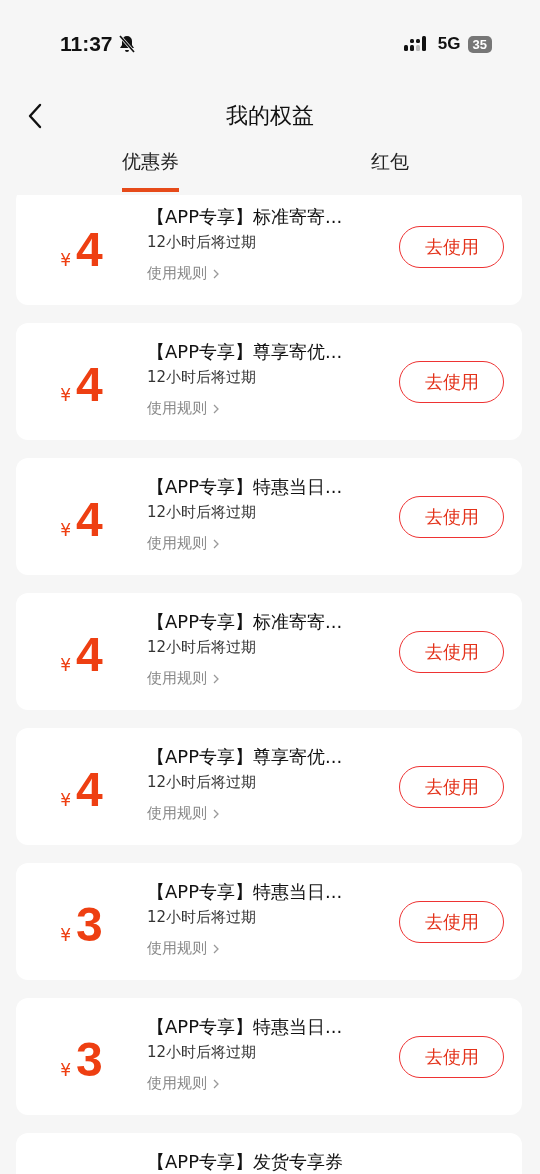  What do you see at coordinates (246, 1162) in the screenshot?
I see `coupon-title: 【APP专享】发货专享券` at bounding box center [246, 1162].